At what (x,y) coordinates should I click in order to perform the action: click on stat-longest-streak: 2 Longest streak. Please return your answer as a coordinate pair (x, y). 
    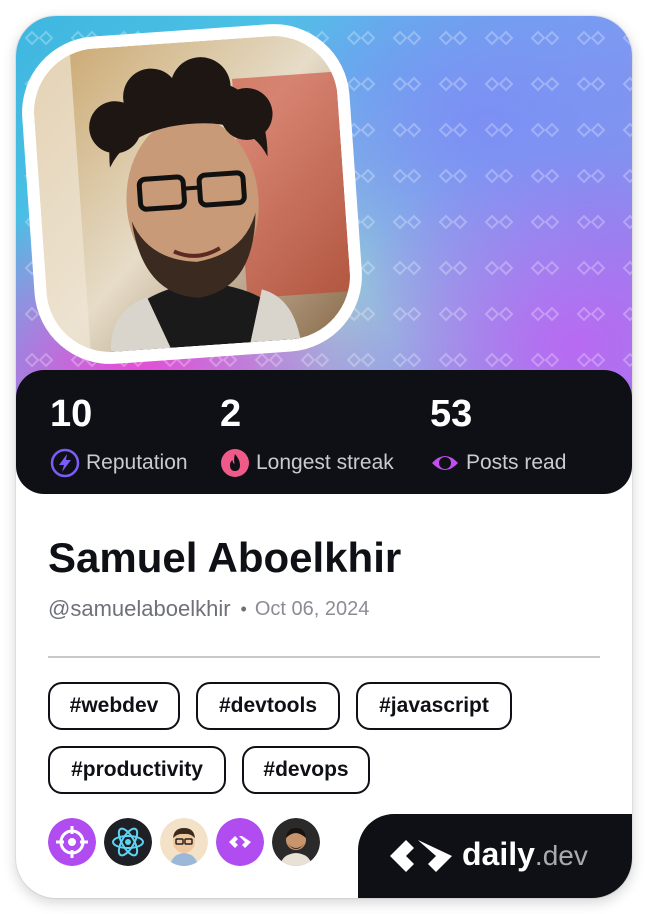
    Looking at the image, I should click on (307, 435).